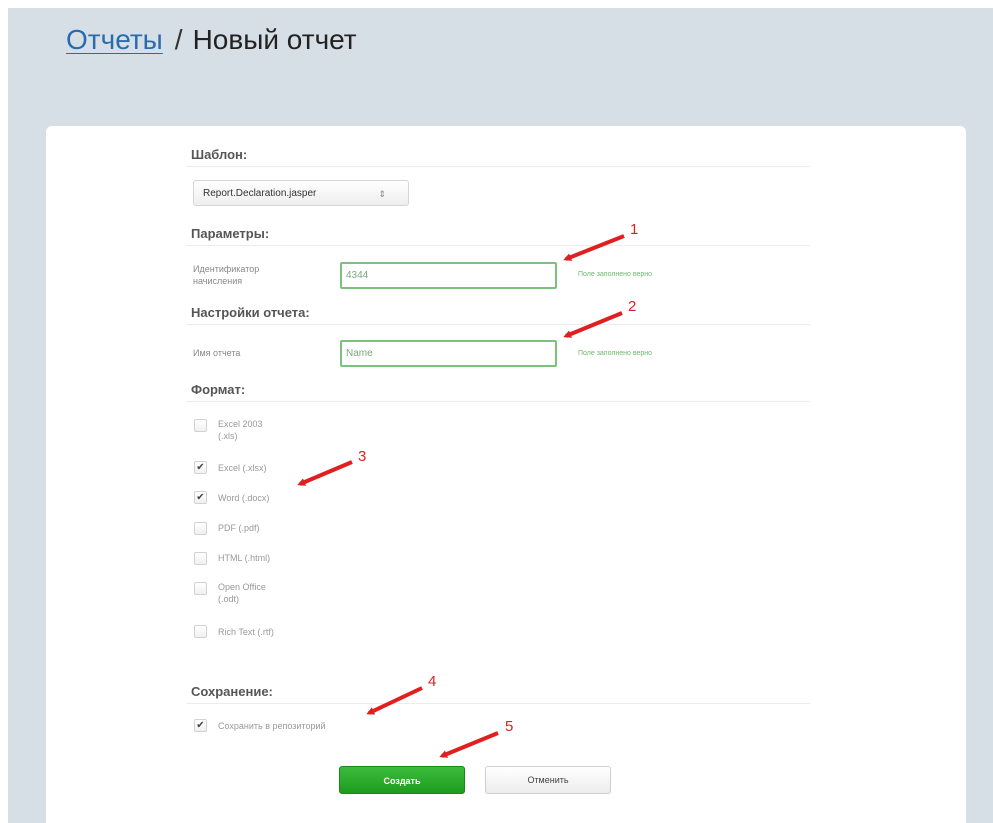 The image size is (993, 823). What do you see at coordinates (509, 726) in the screenshot?
I see `annotation-number-5: 5` at bounding box center [509, 726].